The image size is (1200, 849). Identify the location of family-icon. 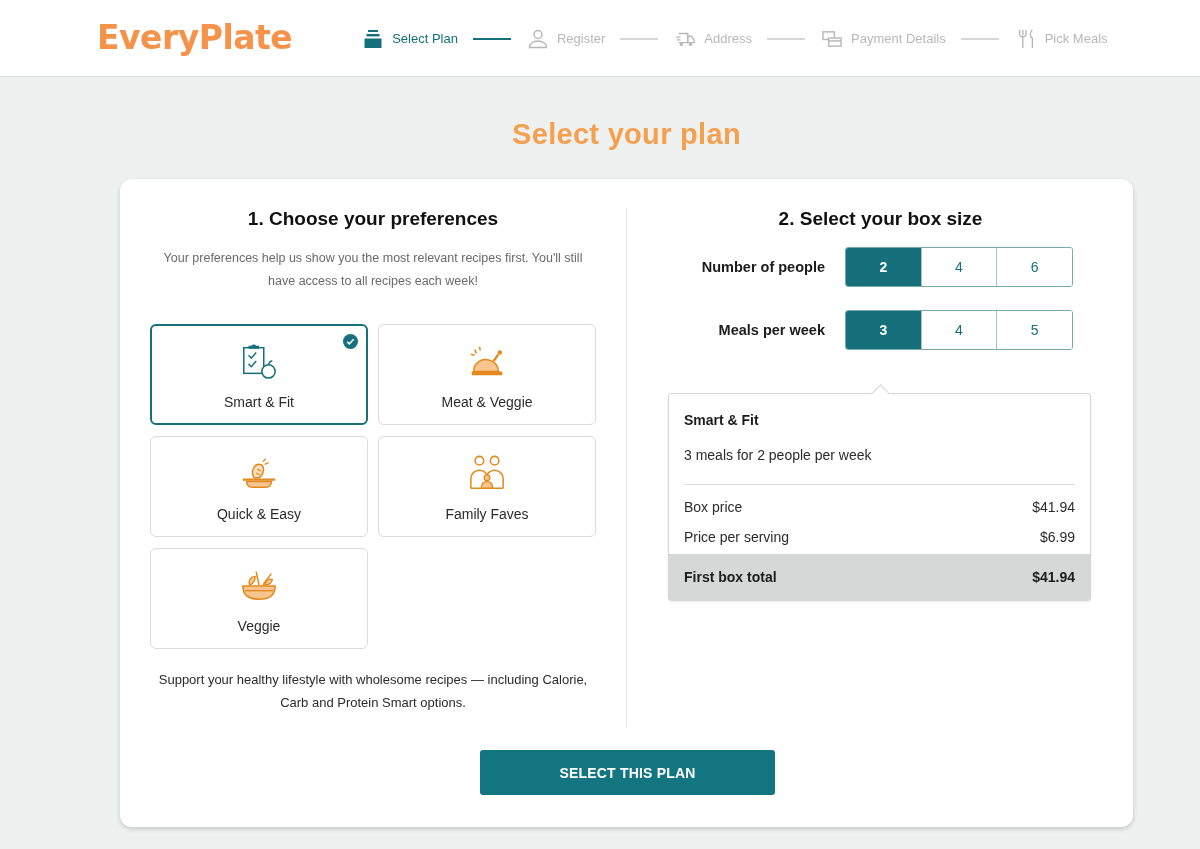
(487, 473).